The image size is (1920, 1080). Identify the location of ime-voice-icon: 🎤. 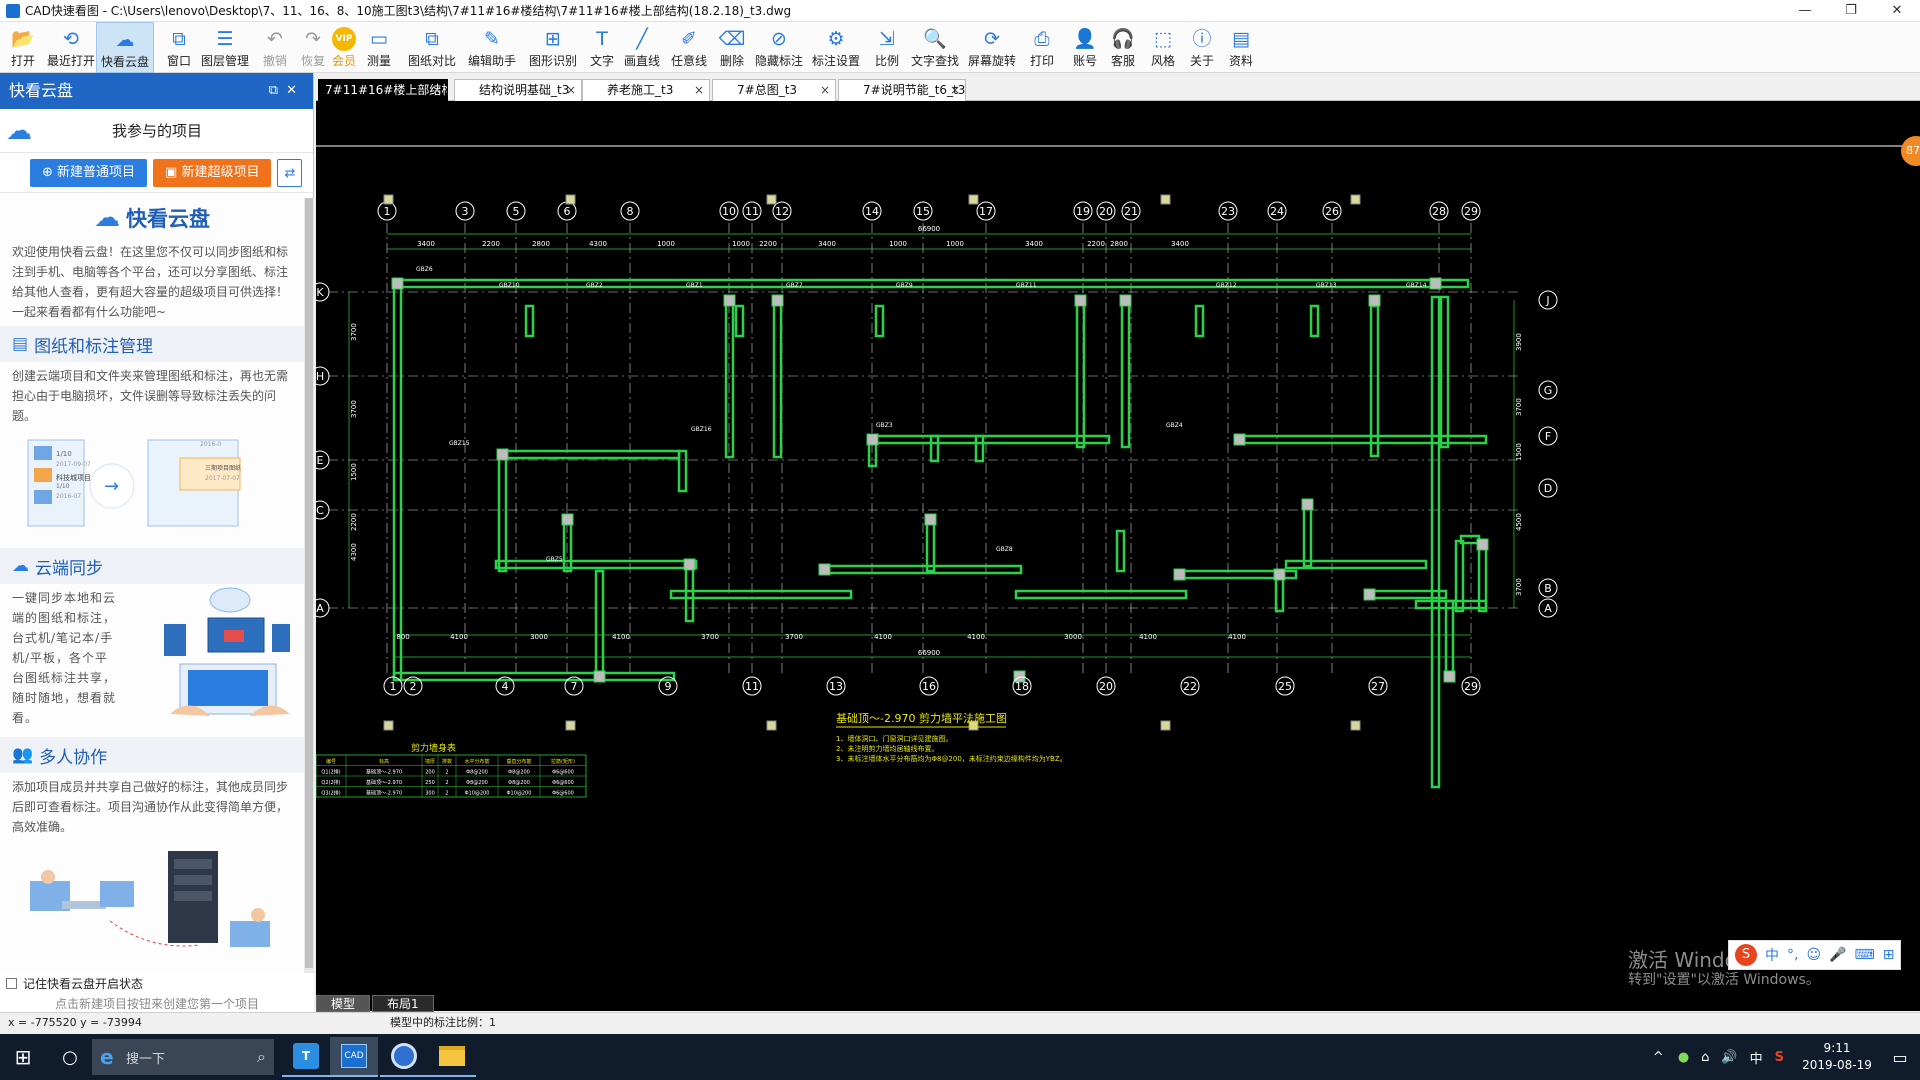
(1837, 955).